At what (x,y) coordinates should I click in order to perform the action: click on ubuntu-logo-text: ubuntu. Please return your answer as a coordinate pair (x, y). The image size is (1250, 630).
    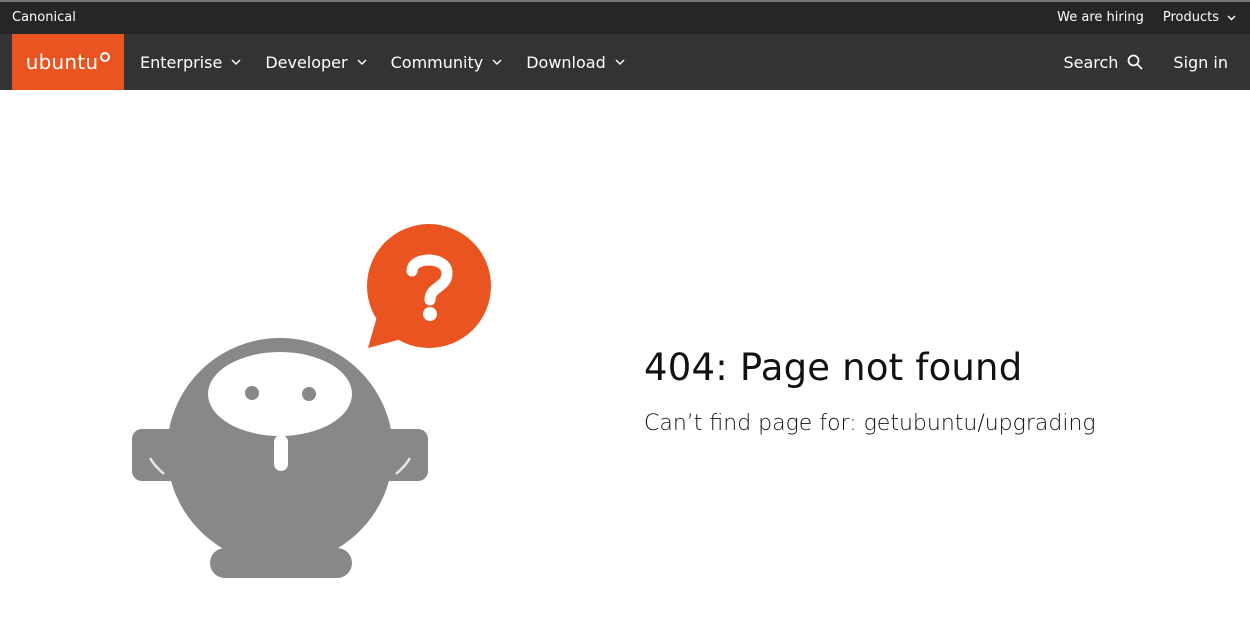
    Looking at the image, I should click on (62, 62).